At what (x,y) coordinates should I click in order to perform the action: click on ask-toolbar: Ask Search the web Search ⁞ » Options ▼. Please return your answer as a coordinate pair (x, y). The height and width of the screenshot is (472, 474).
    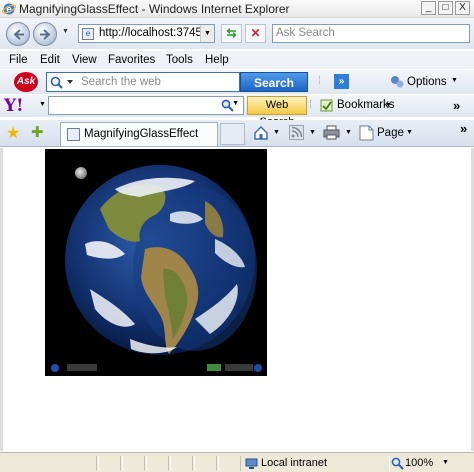
    Looking at the image, I should click on (237, 82).